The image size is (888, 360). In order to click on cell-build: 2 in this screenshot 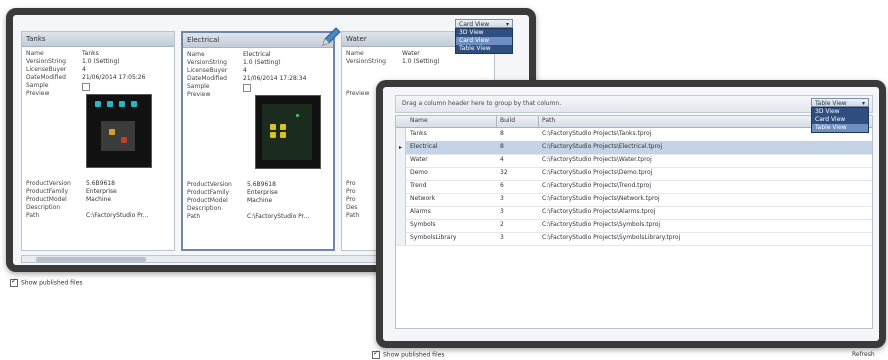, I will do `click(502, 224)`.